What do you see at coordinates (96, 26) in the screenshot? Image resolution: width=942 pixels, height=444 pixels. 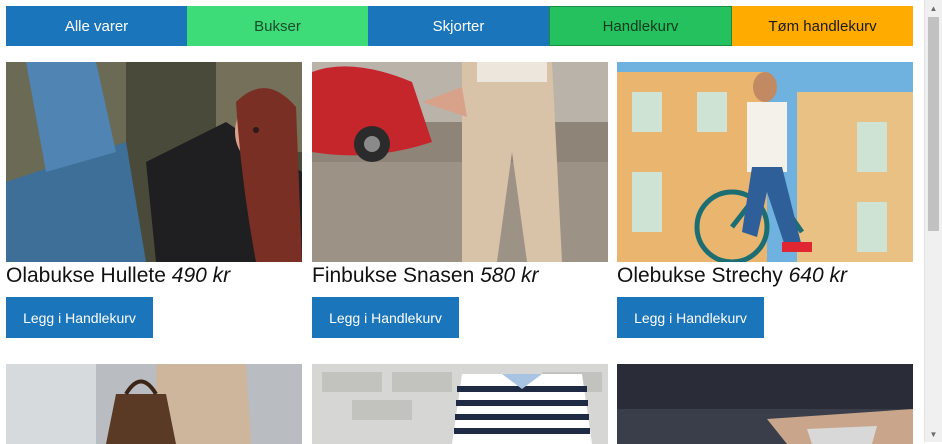 I see `nav-all-items-button: Alle varer` at bounding box center [96, 26].